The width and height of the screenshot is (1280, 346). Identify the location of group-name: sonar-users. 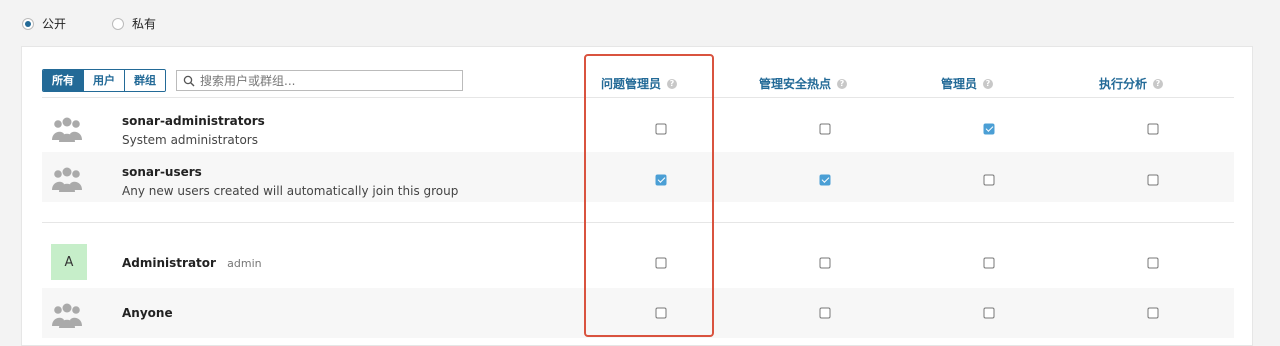
(162, 172).